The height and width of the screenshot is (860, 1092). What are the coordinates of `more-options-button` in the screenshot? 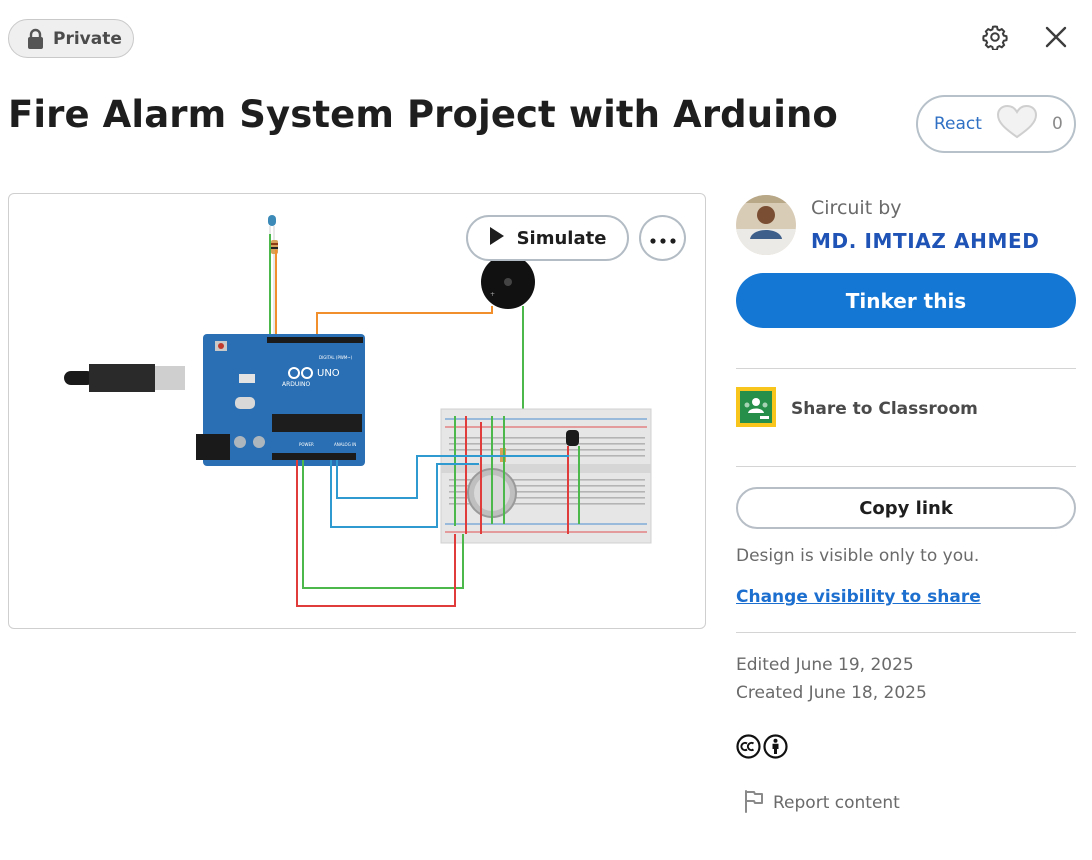 It's located at (662, 238).